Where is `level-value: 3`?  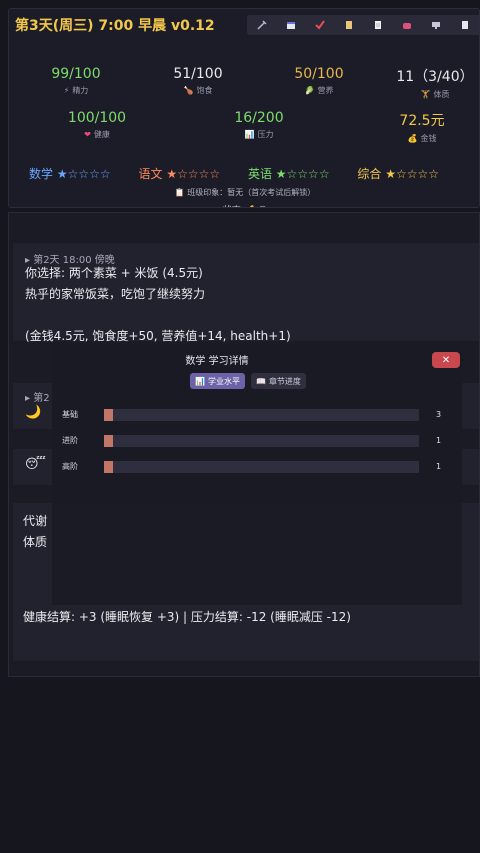
level-value: 3 is located at coordinates (439, 414).